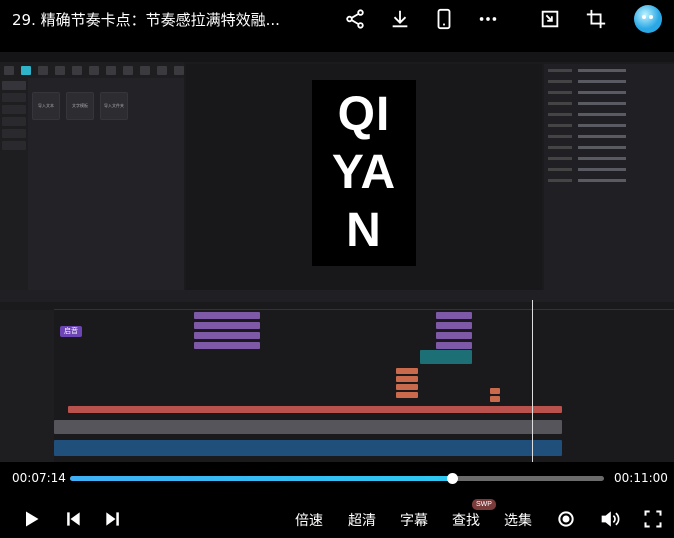  I want to click on play-button, so click(31, 519).